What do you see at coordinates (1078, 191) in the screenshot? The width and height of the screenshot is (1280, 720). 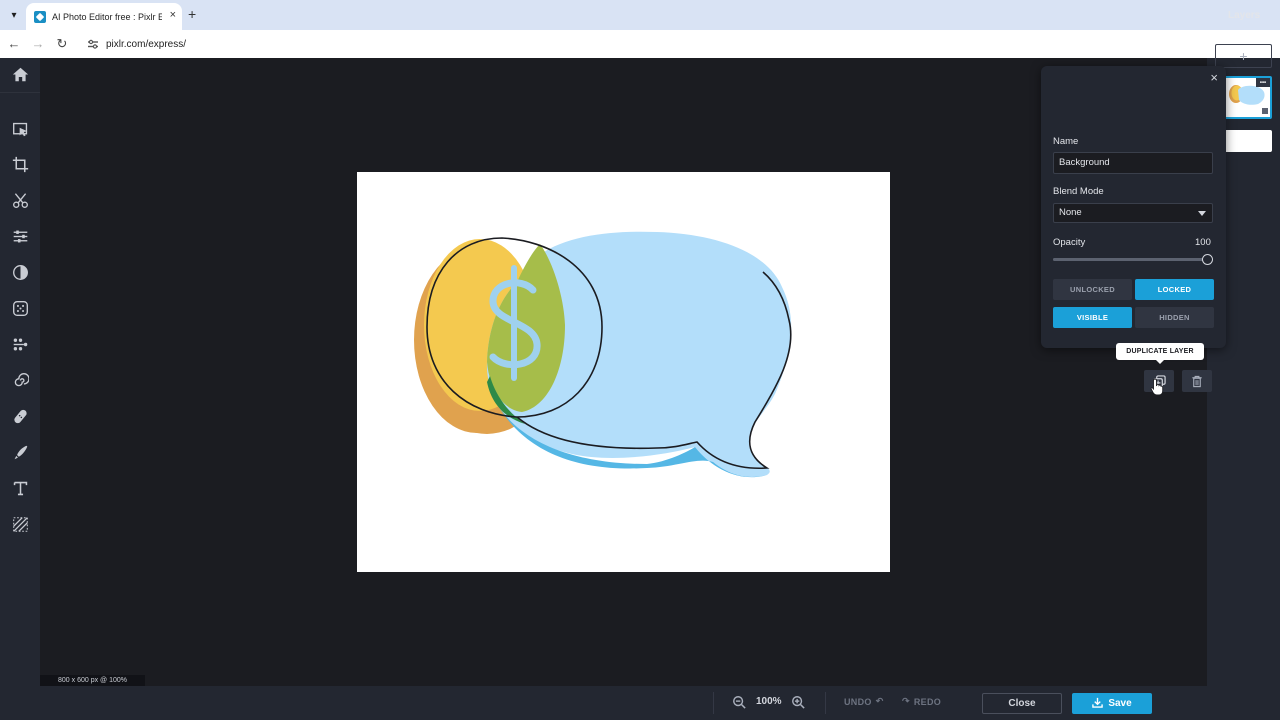 I see `blend-mode-label: Blend Mode` at bounding box center [1078, 191].